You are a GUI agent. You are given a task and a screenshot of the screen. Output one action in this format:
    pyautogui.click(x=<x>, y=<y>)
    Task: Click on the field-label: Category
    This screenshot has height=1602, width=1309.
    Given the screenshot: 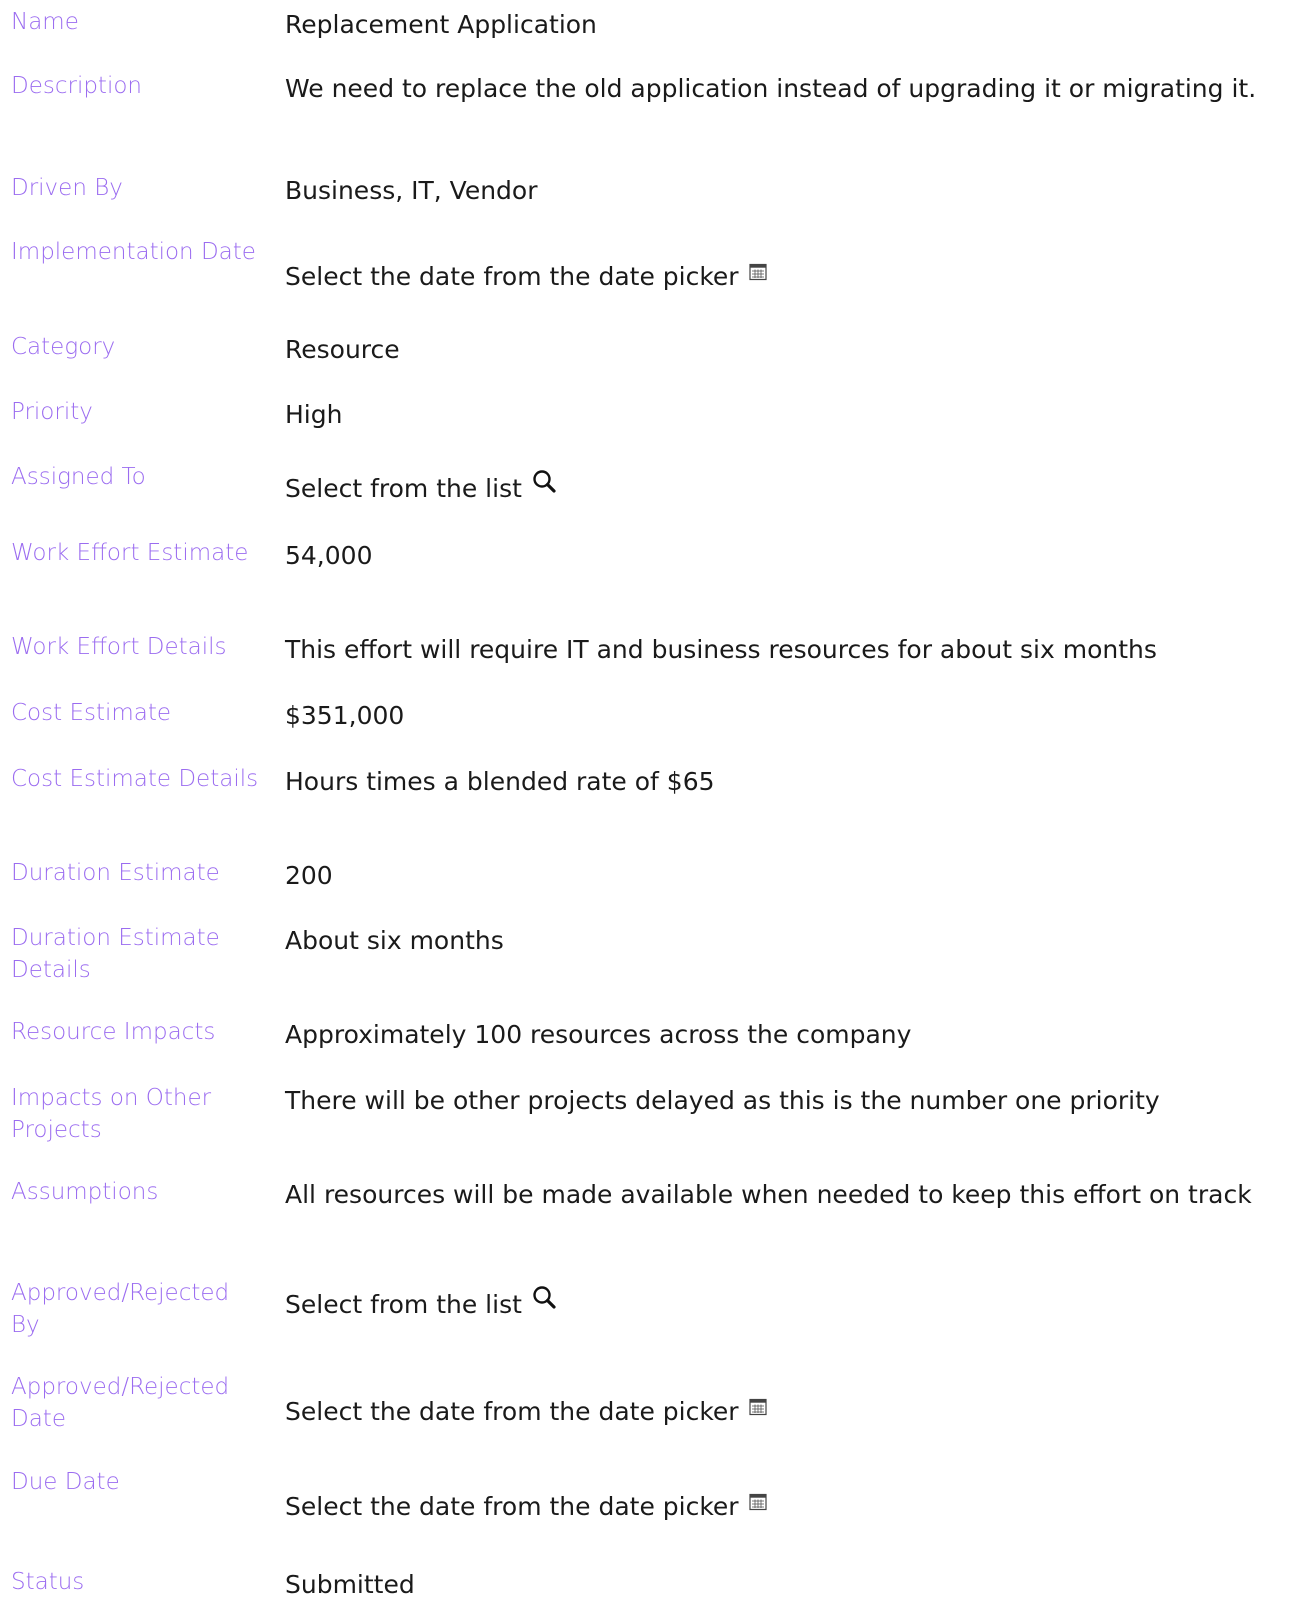 What is the action you would take?
    pyautogui.click(x=63, y=347)
    